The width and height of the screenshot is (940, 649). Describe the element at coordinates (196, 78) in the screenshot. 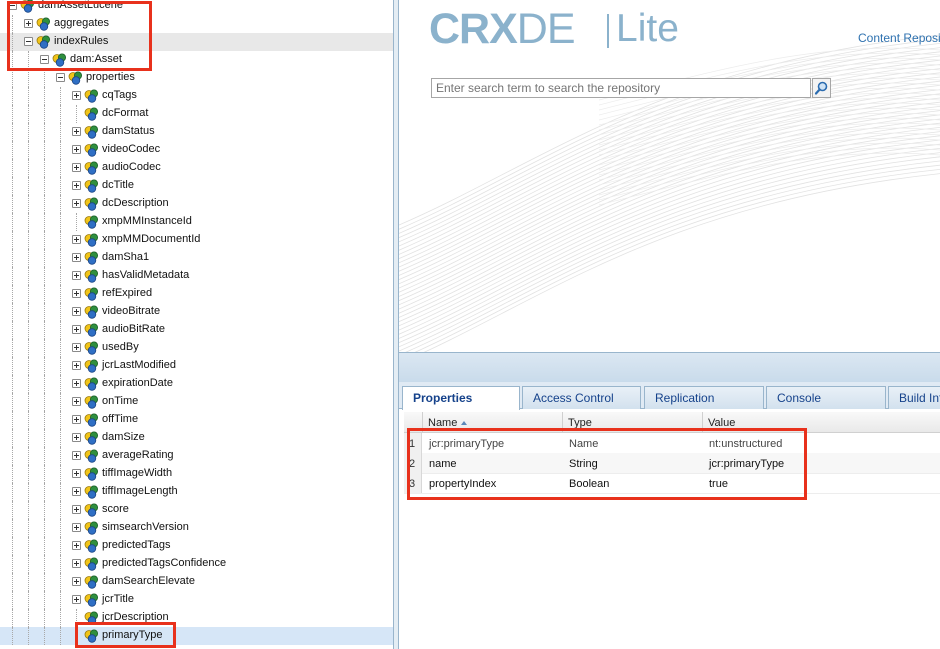

I see `tree-node: properties` at that location.